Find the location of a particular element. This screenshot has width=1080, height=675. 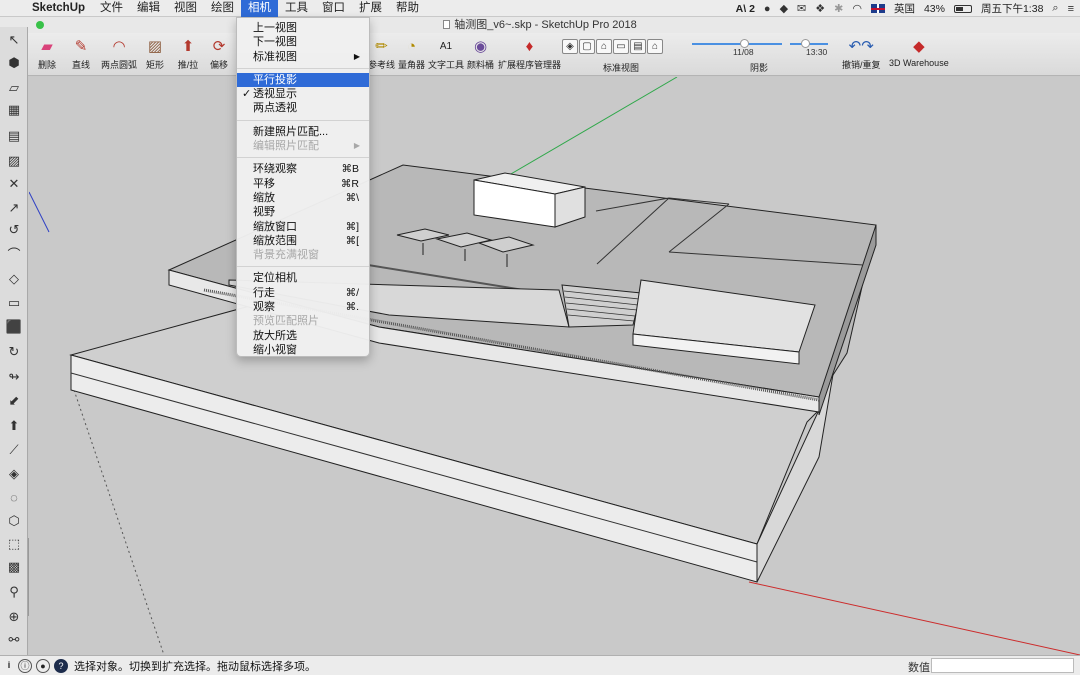

camera-menu-item: 上一视图 is located at coordinates (303, 28).